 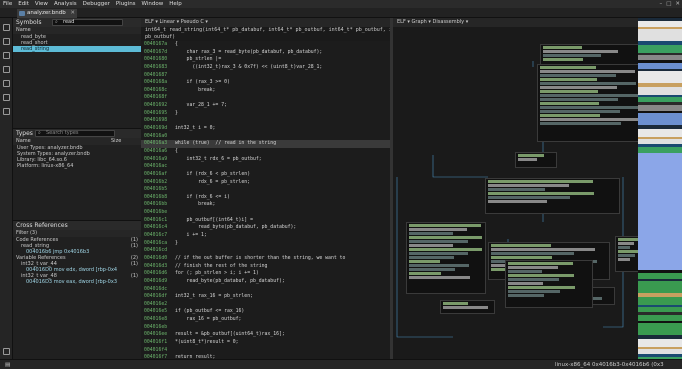 What do you see at coordinates (158, 129) in the screenshot?
I see `code-address: 0040169d` at bounding box center [158, 129].